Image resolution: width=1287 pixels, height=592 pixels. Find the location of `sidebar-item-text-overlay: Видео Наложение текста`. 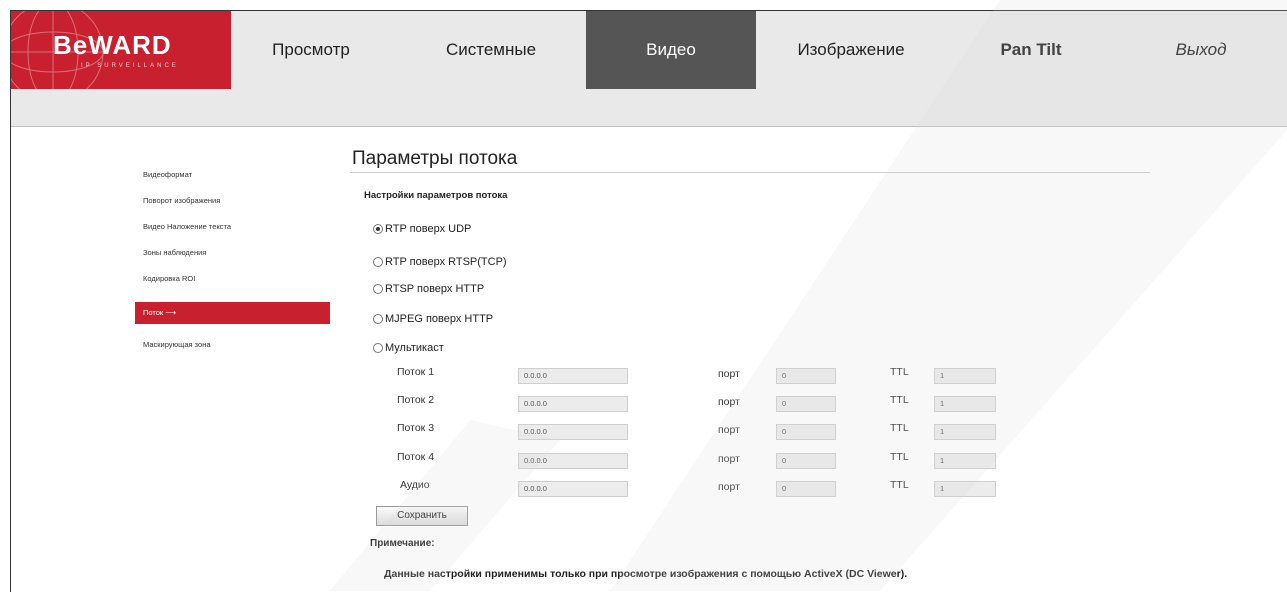

sidebar-item-text-overlay: Видео Наложение текста is located at coordinates (232, 227).